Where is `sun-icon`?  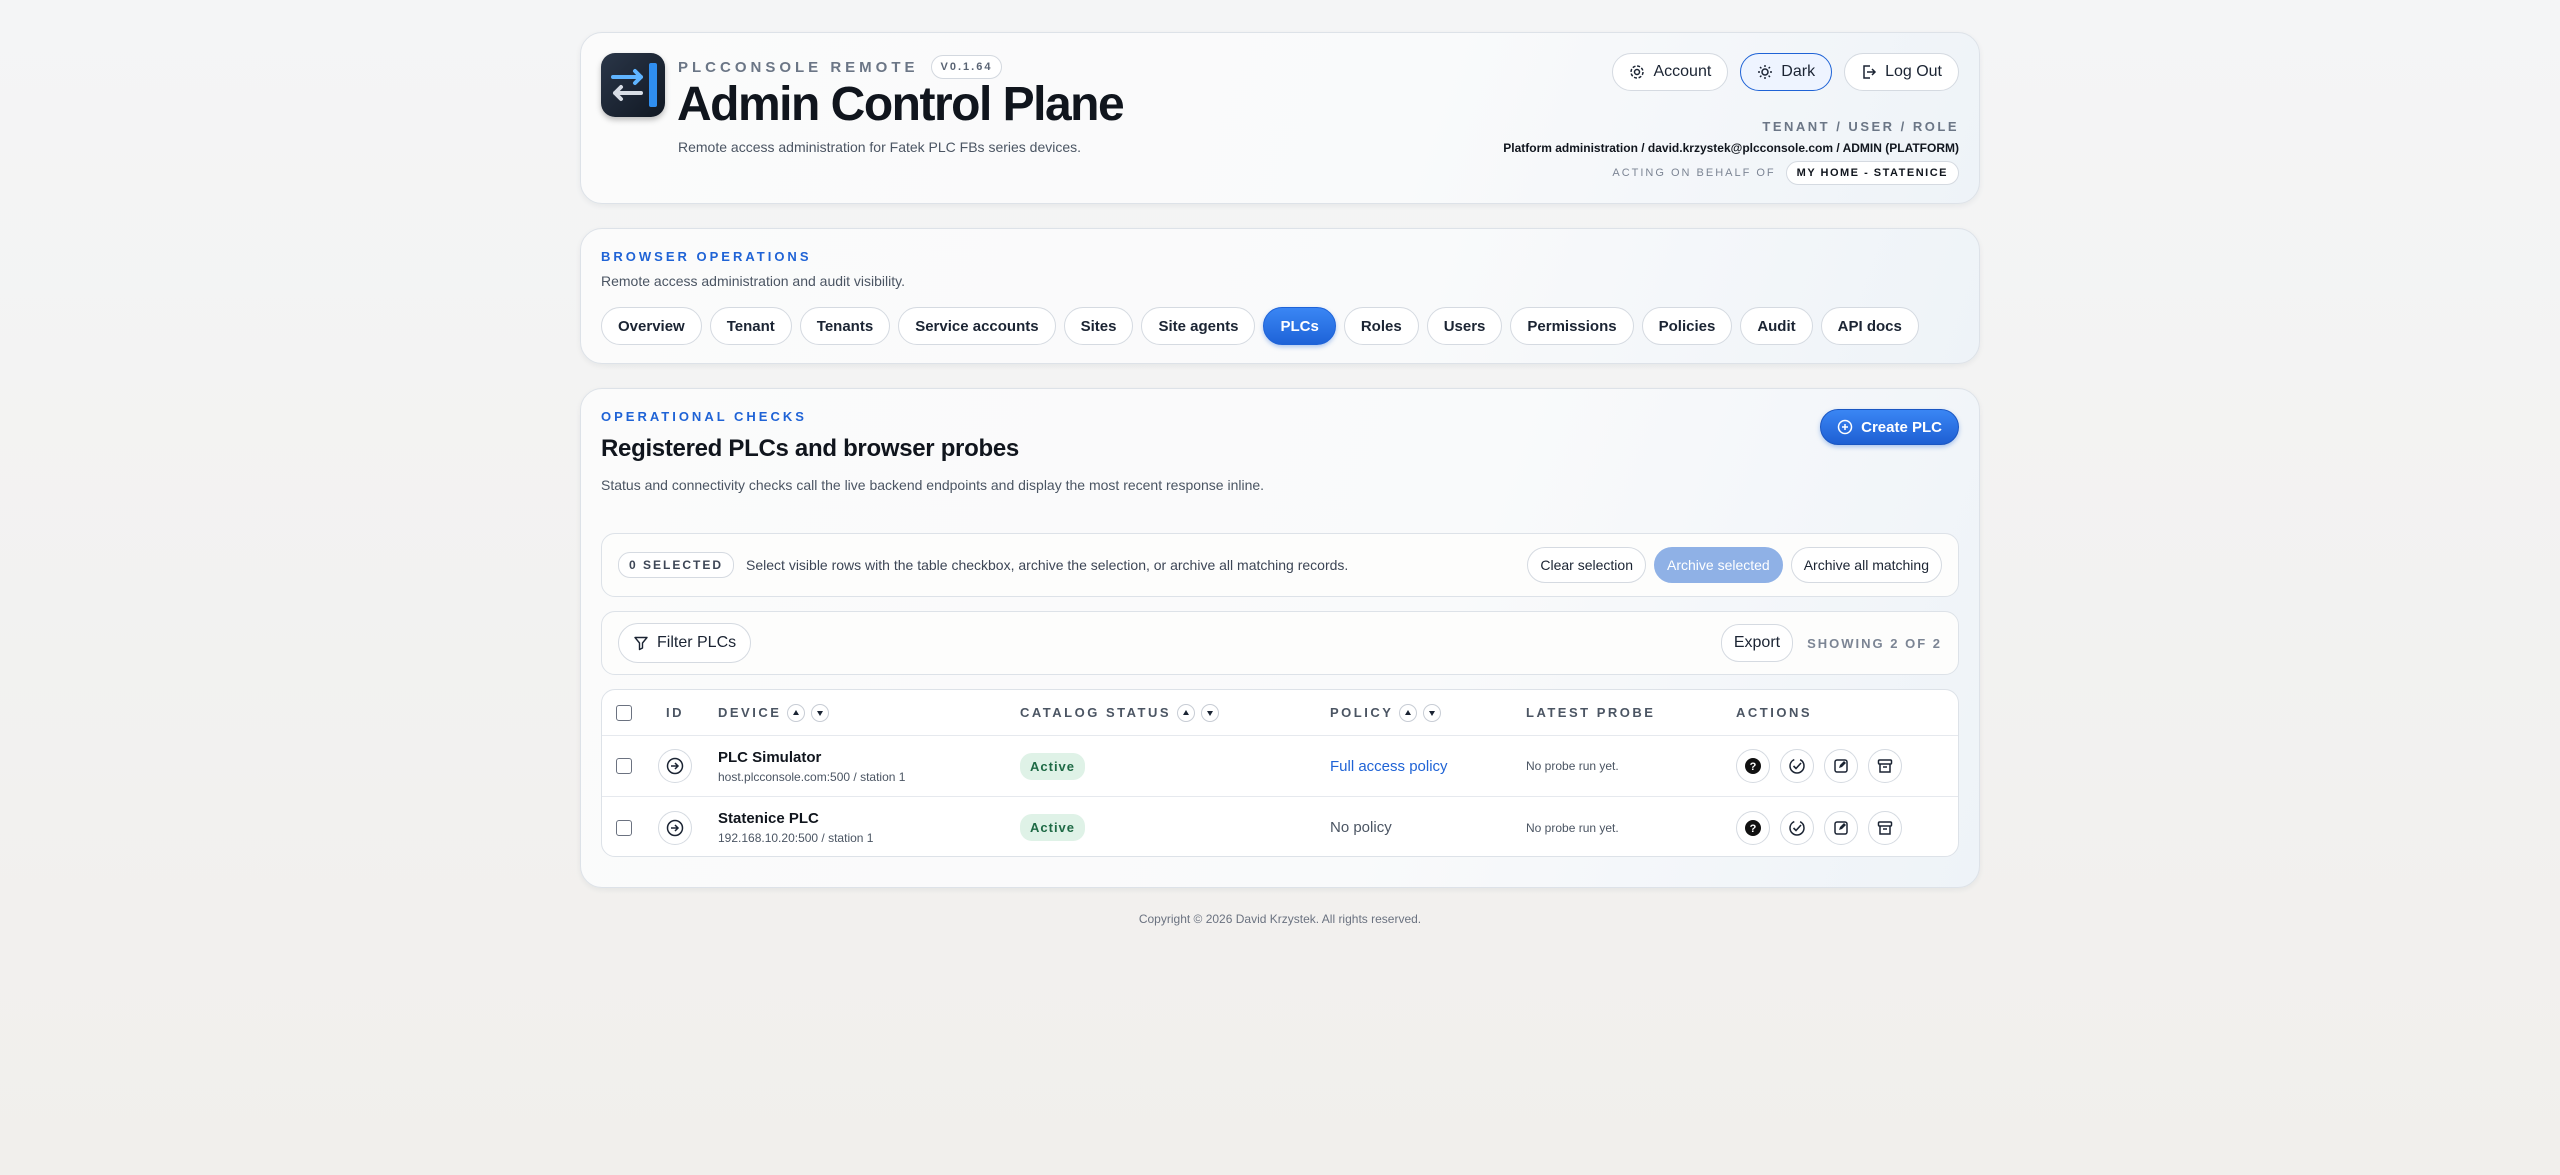 sun-icon is located at coordinates (1765, 72).